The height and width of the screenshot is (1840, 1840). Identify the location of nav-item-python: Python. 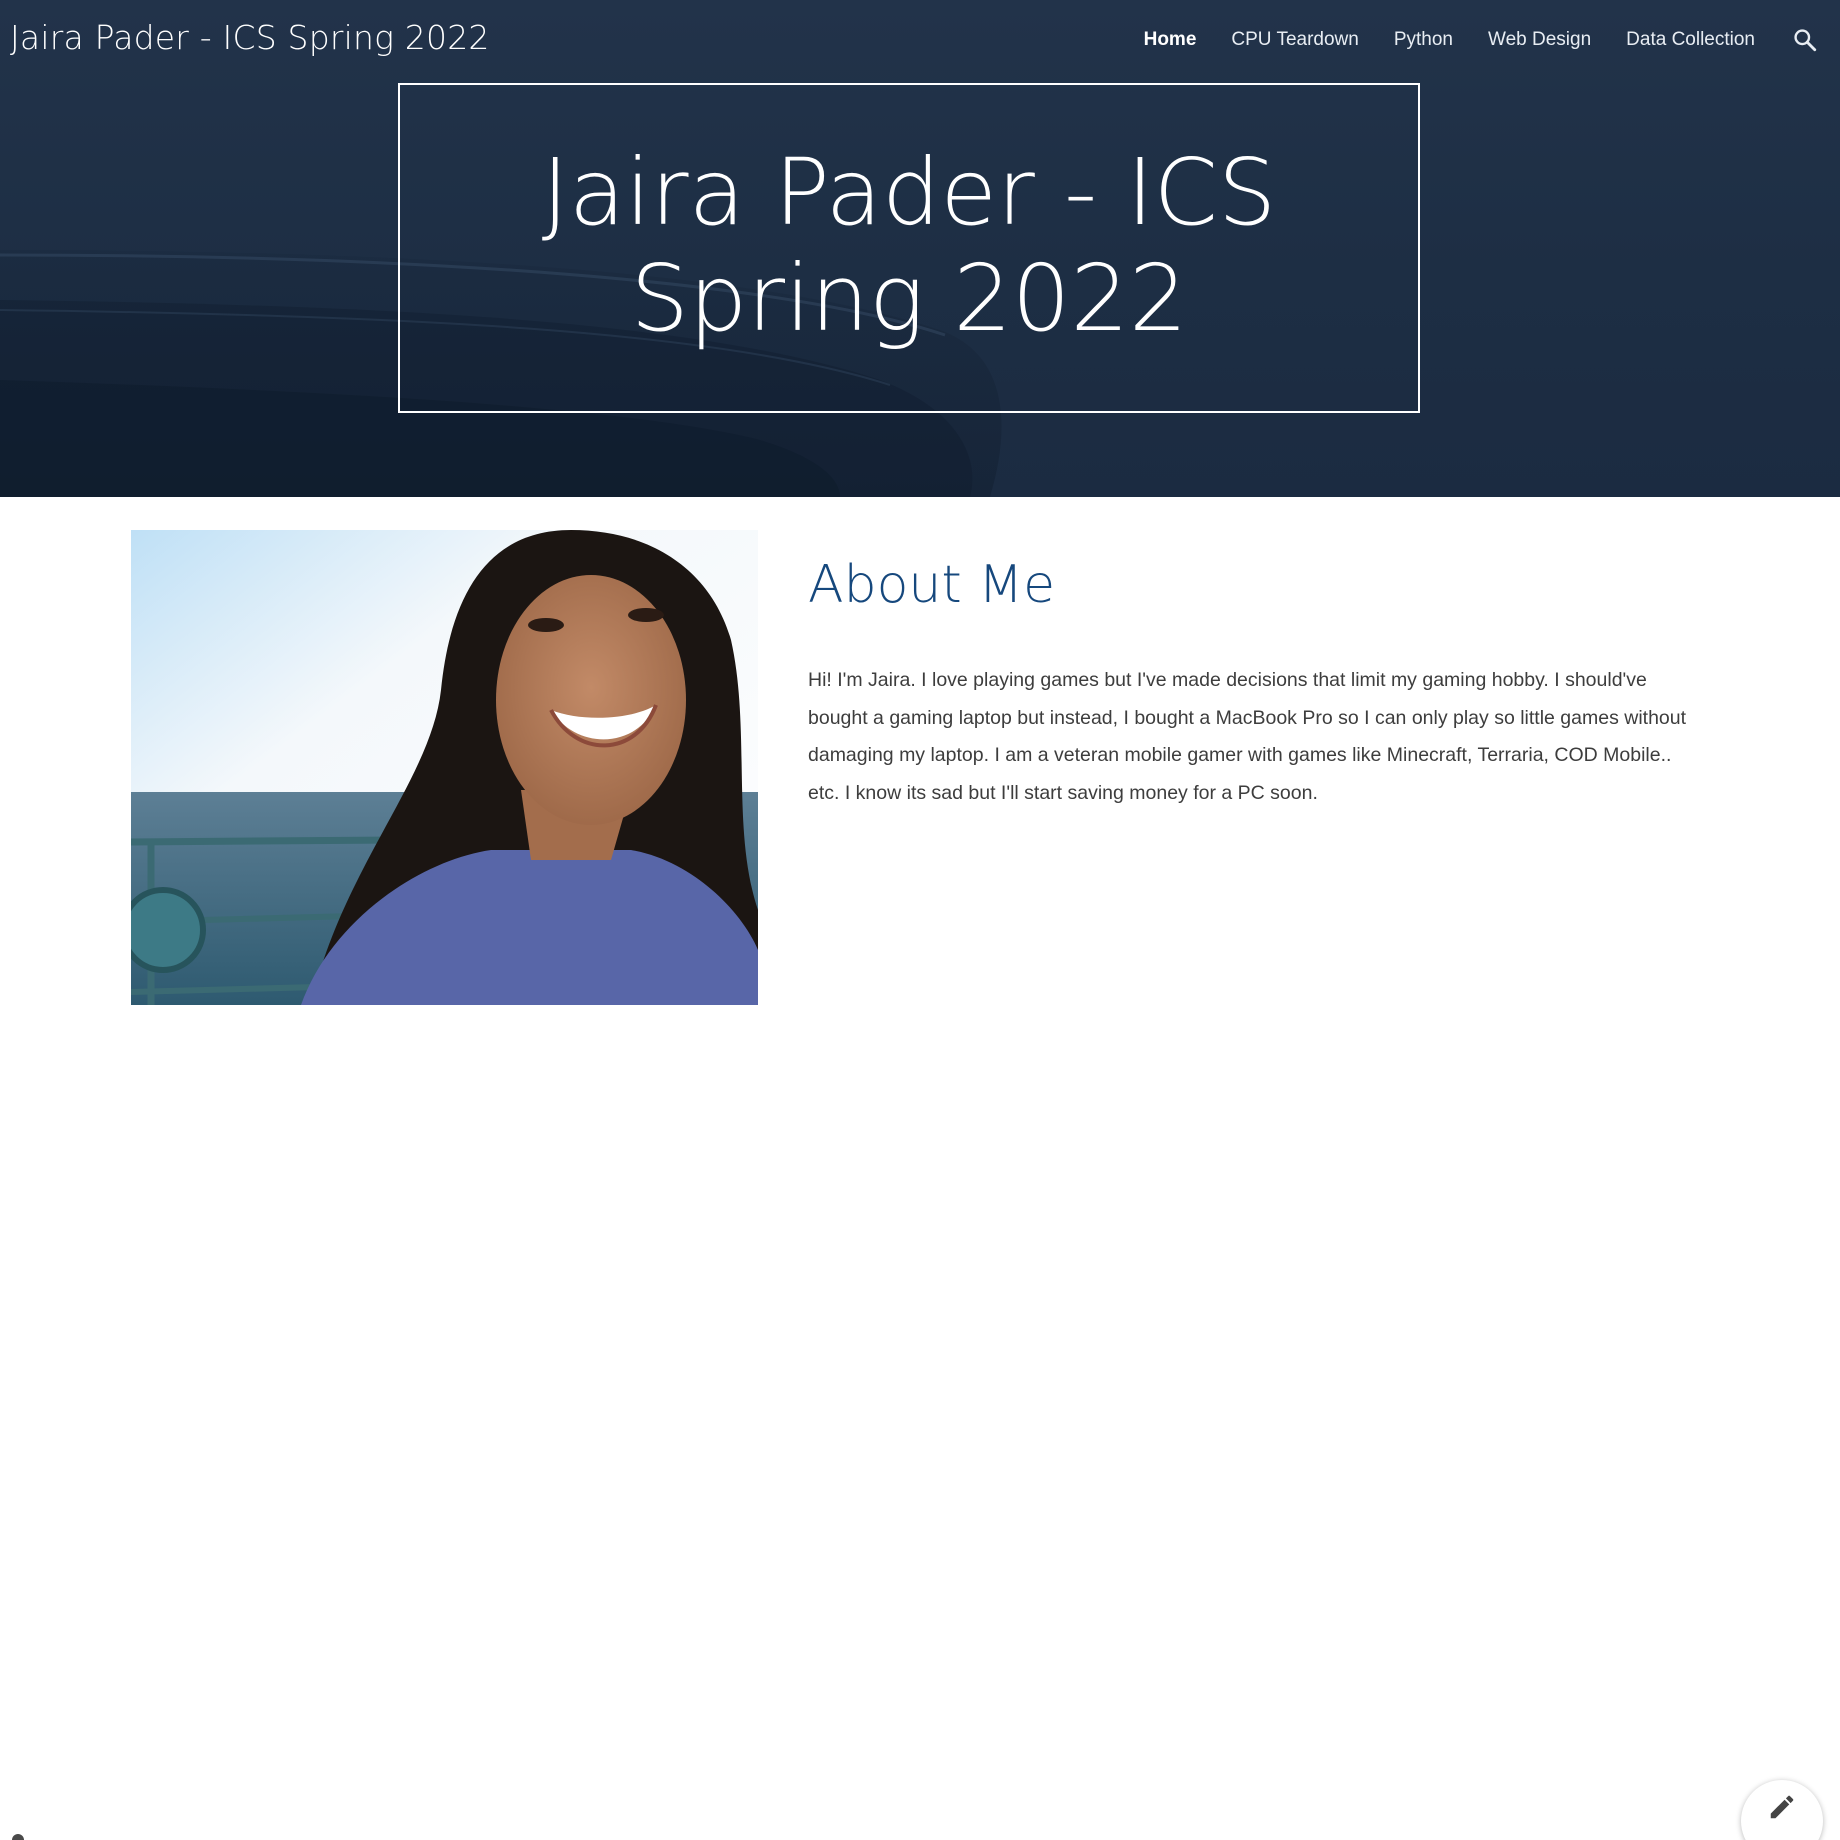
(1423, 40).